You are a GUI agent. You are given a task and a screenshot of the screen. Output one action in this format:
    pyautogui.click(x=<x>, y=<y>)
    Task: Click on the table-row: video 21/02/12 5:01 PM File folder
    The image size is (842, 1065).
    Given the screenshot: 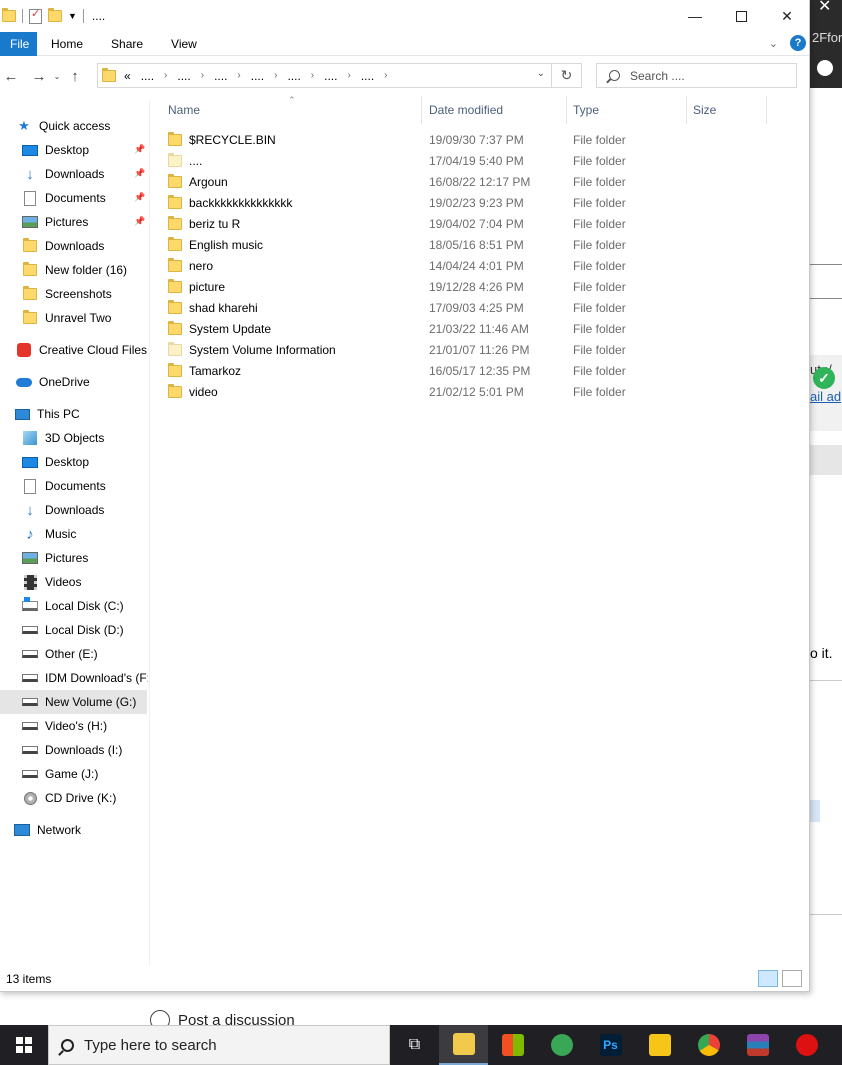 What is the action you would take?
    pyautogui.click(x=448, y=391)
    